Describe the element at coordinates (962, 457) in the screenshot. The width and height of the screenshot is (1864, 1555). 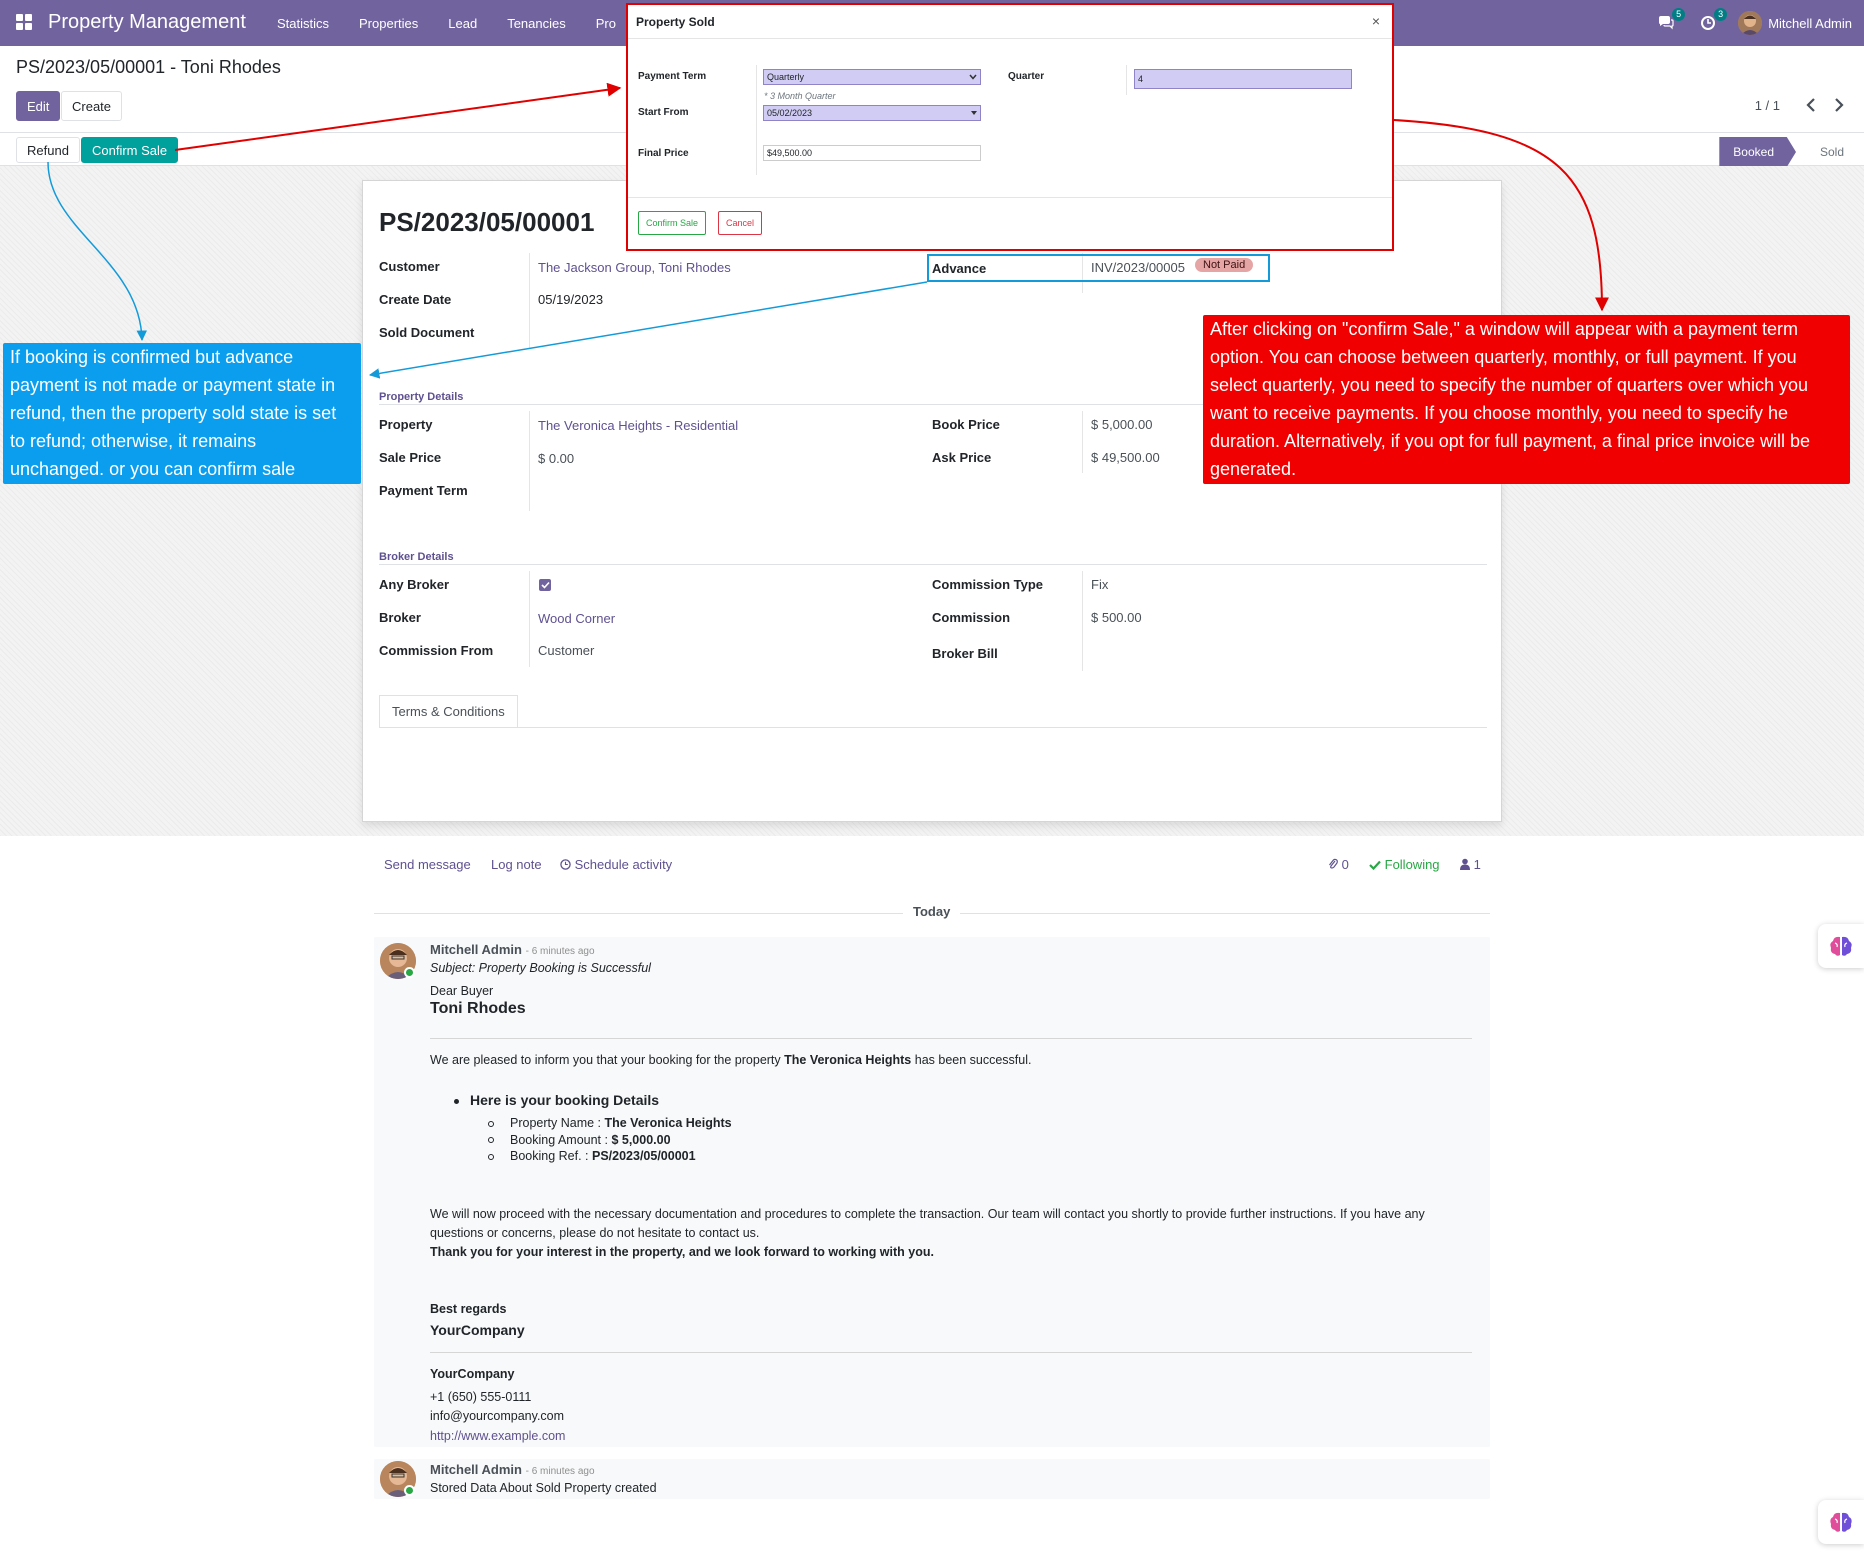
I see `ask-price-label: Ask Price` at that location.